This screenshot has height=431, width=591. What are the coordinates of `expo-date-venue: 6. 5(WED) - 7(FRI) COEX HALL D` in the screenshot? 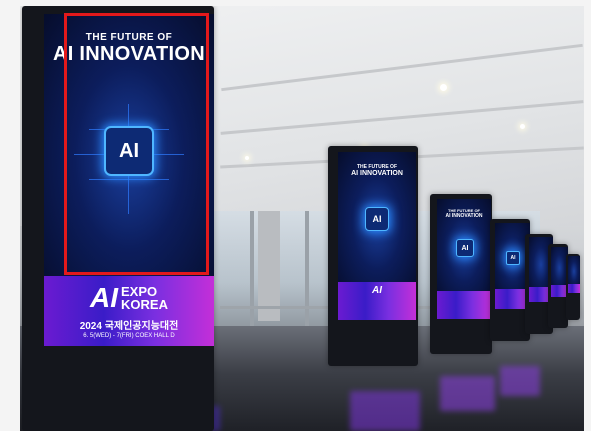 It's located at (129, 336).